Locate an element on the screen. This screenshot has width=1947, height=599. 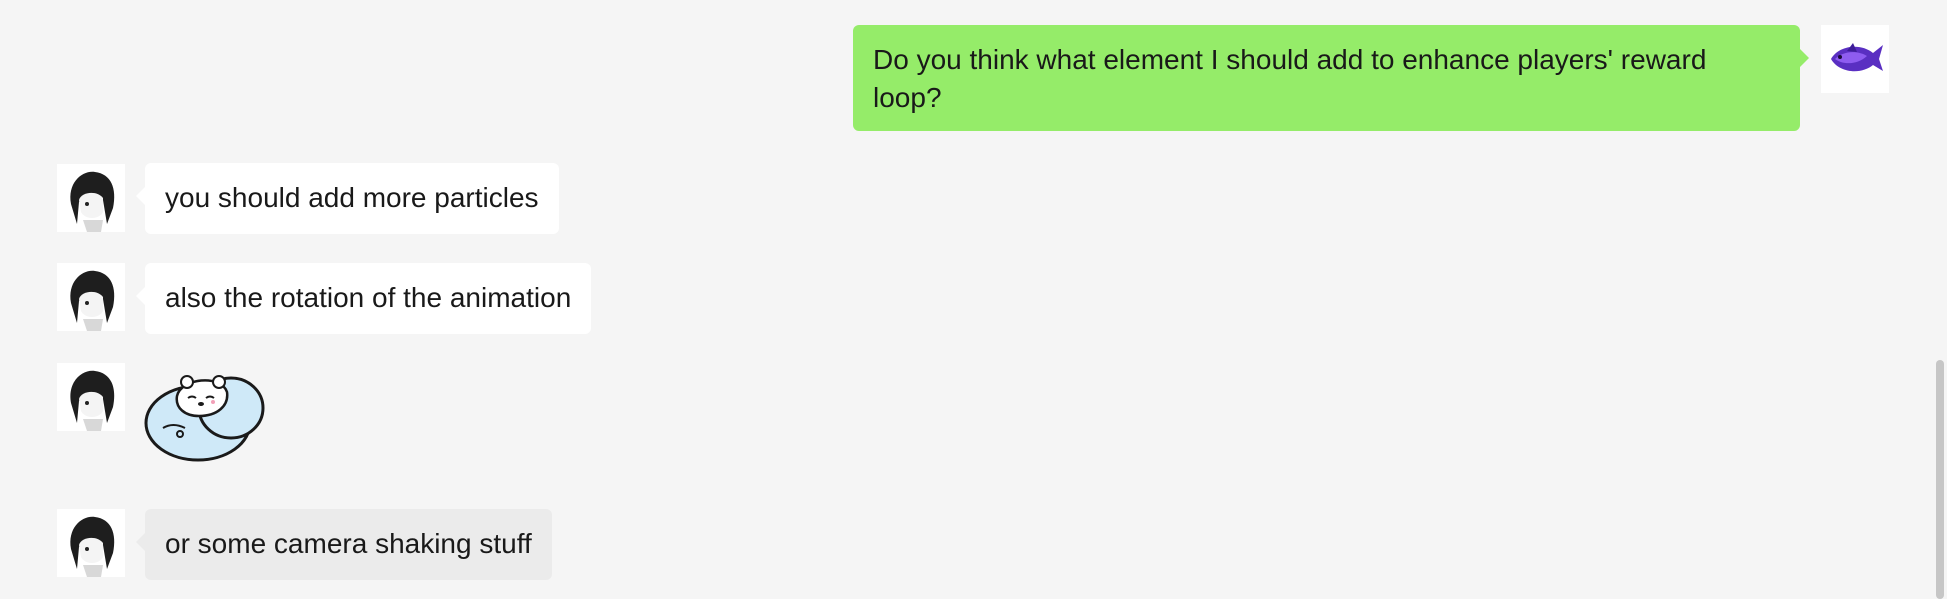
purple-fish-icon is located at coordinates (1855, 59).